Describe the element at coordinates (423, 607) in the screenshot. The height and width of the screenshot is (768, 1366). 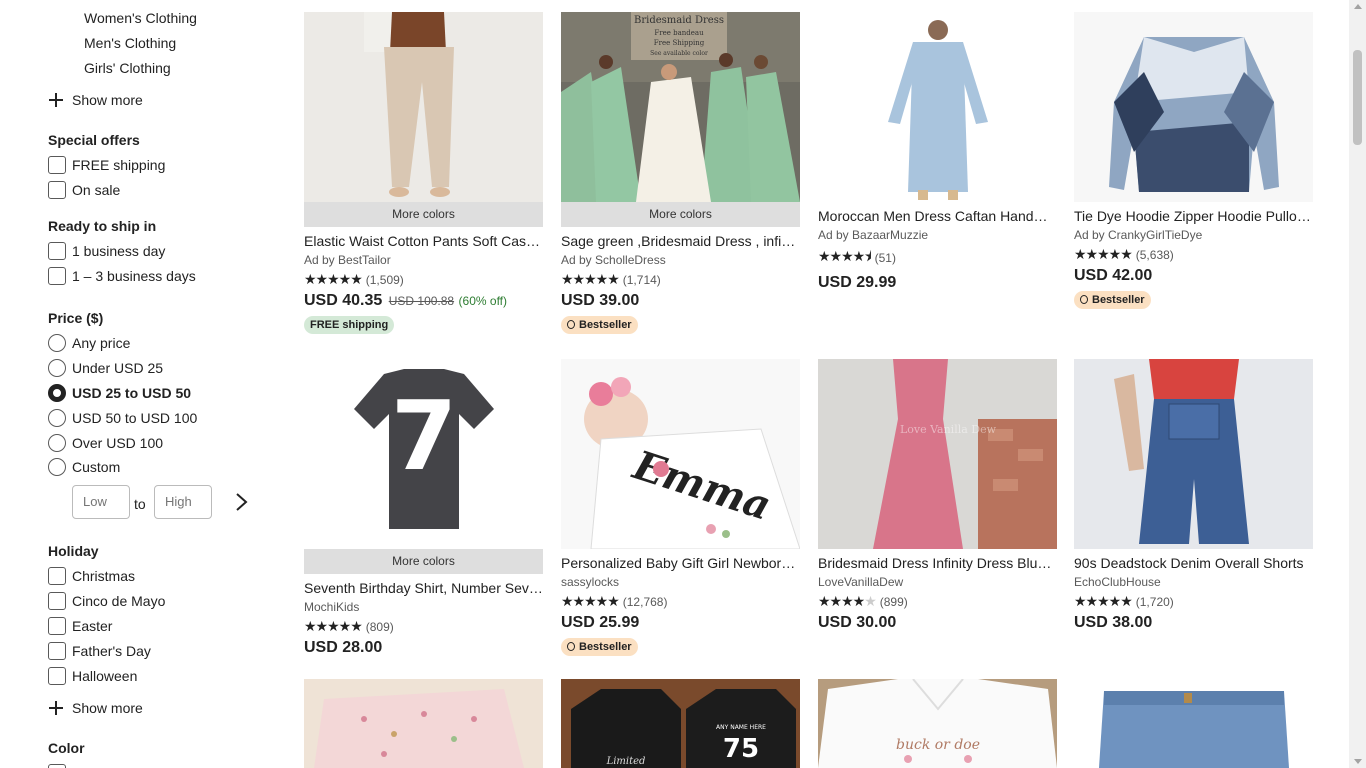
I see `shop-name: MochiKids` at that location.